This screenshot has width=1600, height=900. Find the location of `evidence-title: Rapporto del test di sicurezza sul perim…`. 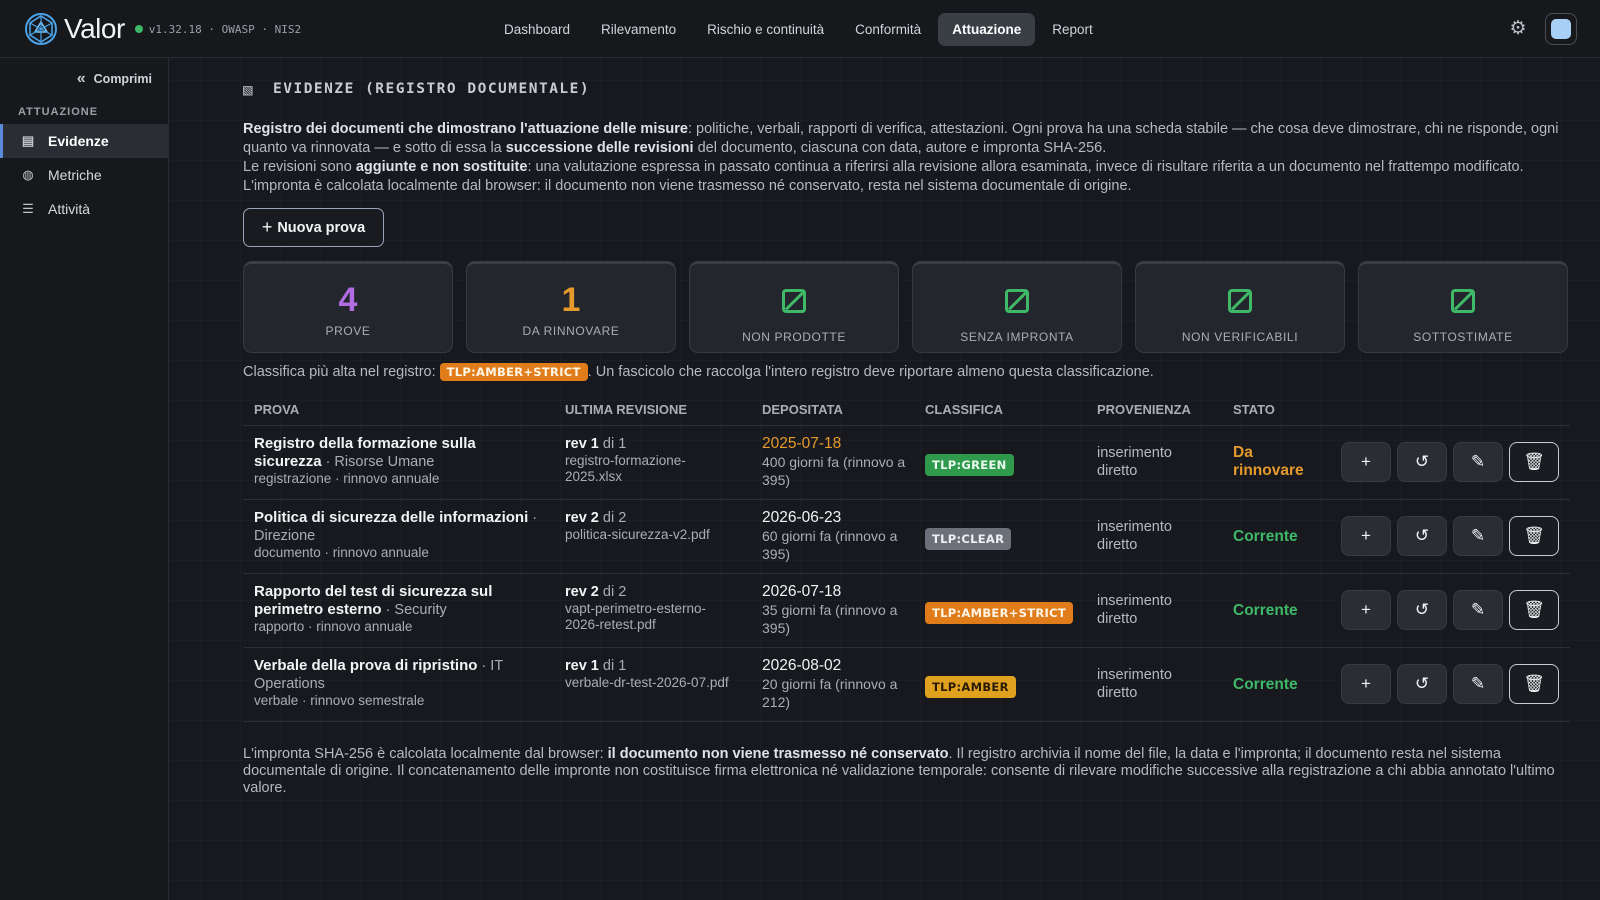

evidence-title: Rapporto del test di sicurezza sul perim… is located at coordinates (373, 600).